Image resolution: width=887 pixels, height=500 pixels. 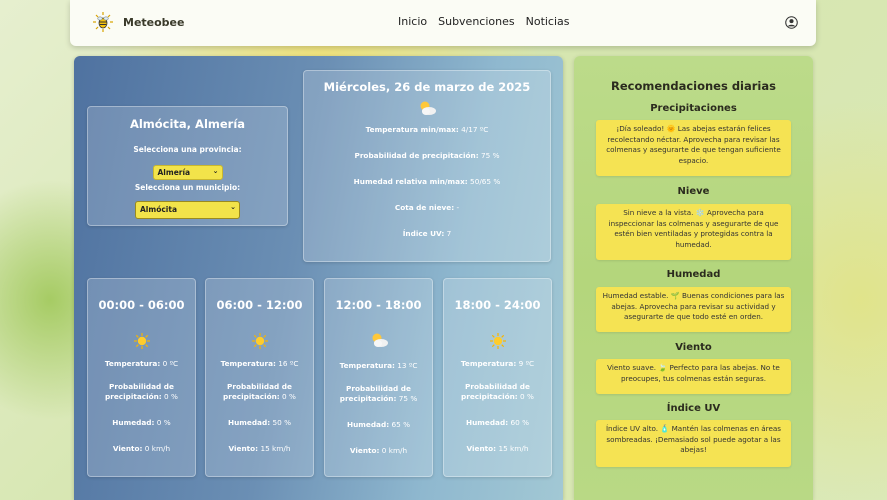 What do you see at coordinates (103, 22) in the screenshot?
I see `bee-logo-icon` at bounding box center [103, 22].